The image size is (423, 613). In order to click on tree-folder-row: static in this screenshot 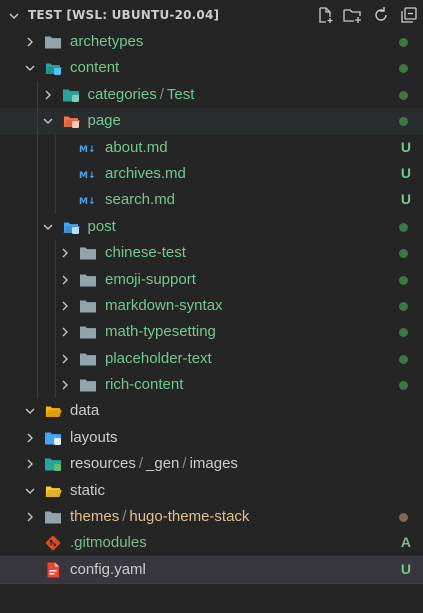, I will do `click(211, 491)`.